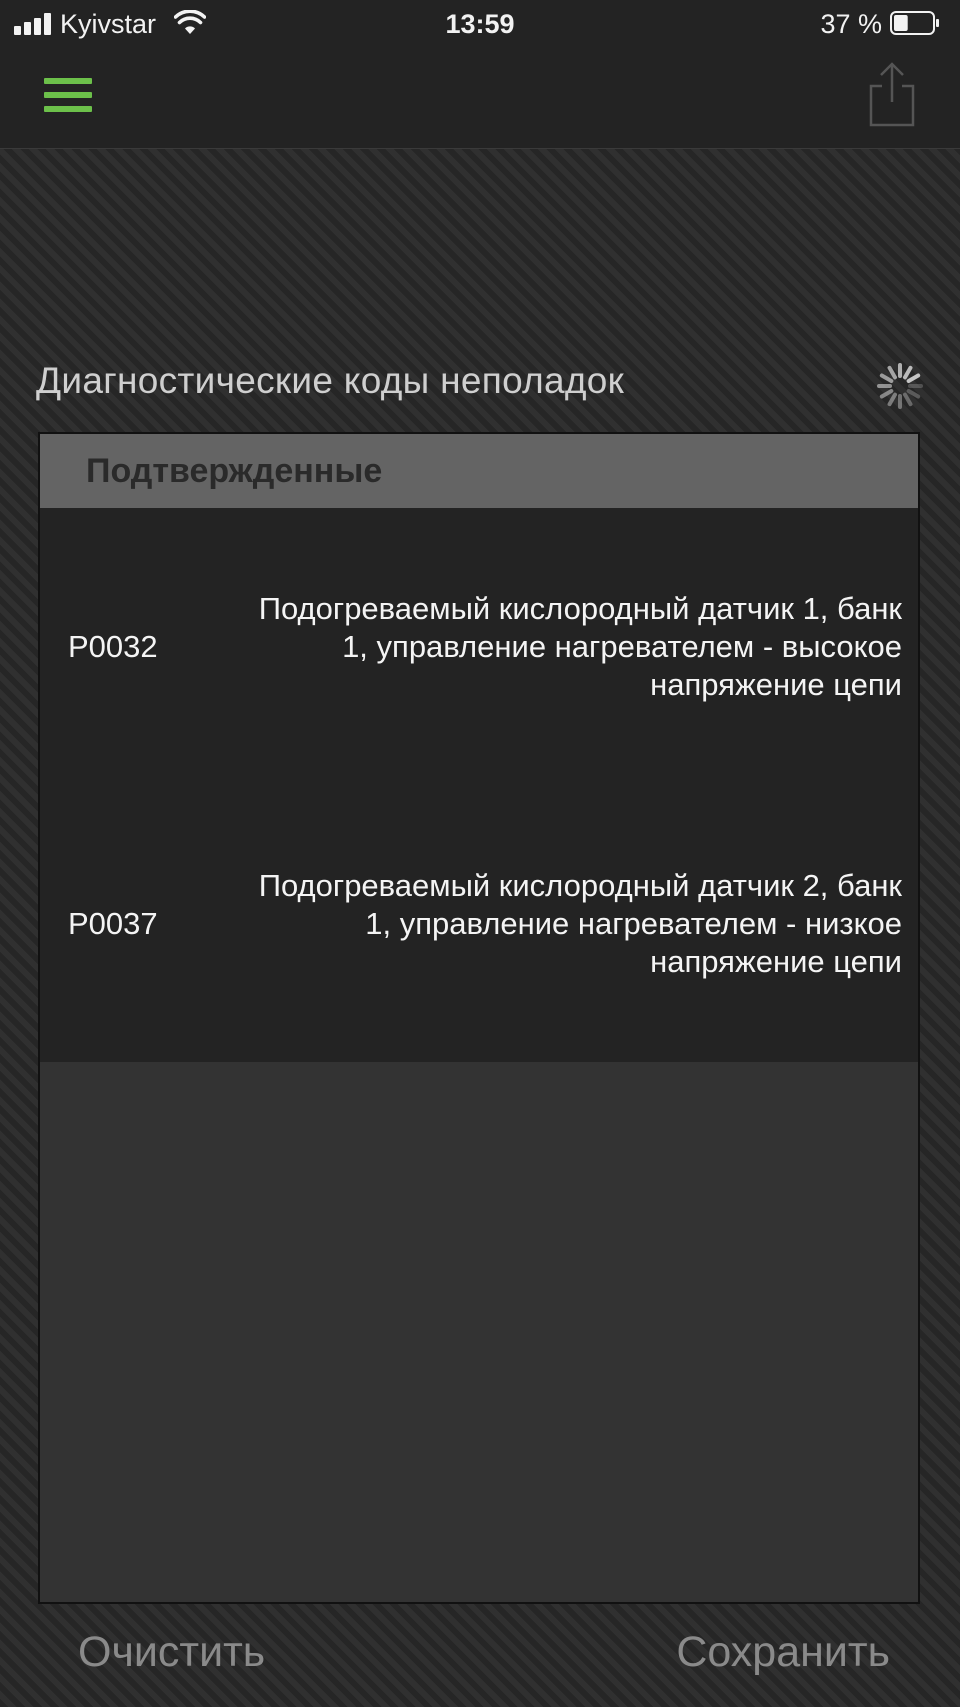  Describe the element at coordinates (851, 24) in the screenshot. I see `battery-percent: 37 %` at that location.